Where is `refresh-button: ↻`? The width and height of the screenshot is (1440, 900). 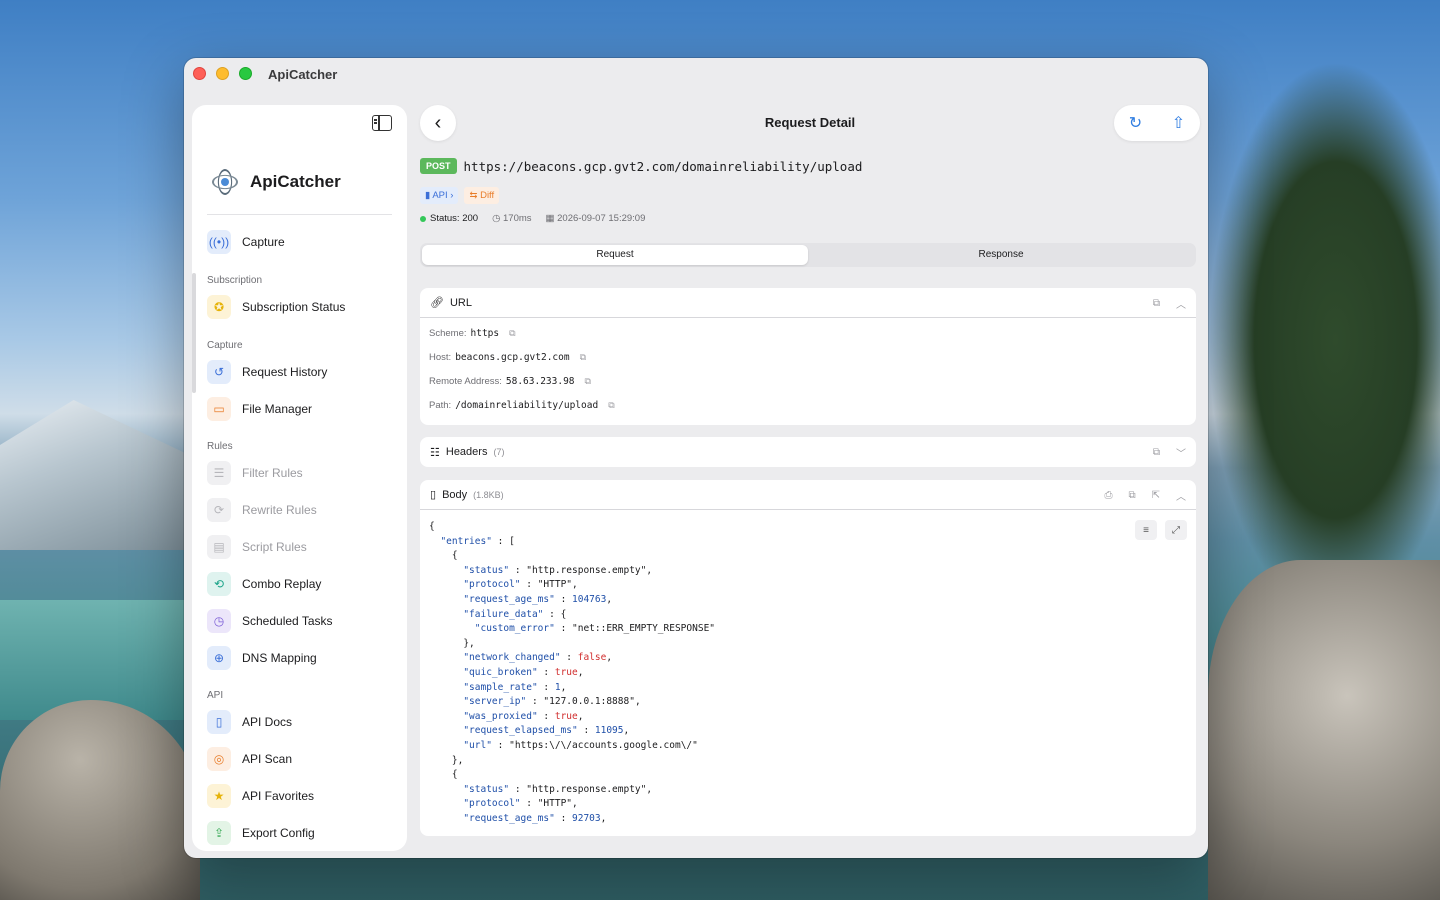 refresh-button: ↻ is located at coordinates (1136, 123).